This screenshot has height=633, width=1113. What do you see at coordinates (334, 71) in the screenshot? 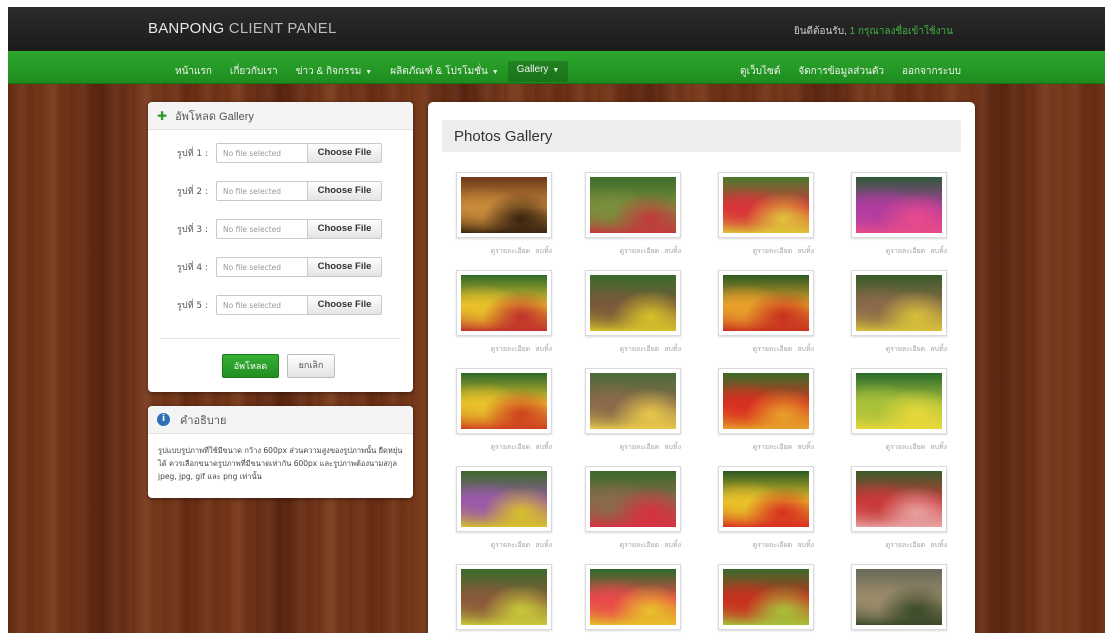
I see `nav-item-2: ข่าว & กิจกรรม ▼` at bounding box center [334, 71].